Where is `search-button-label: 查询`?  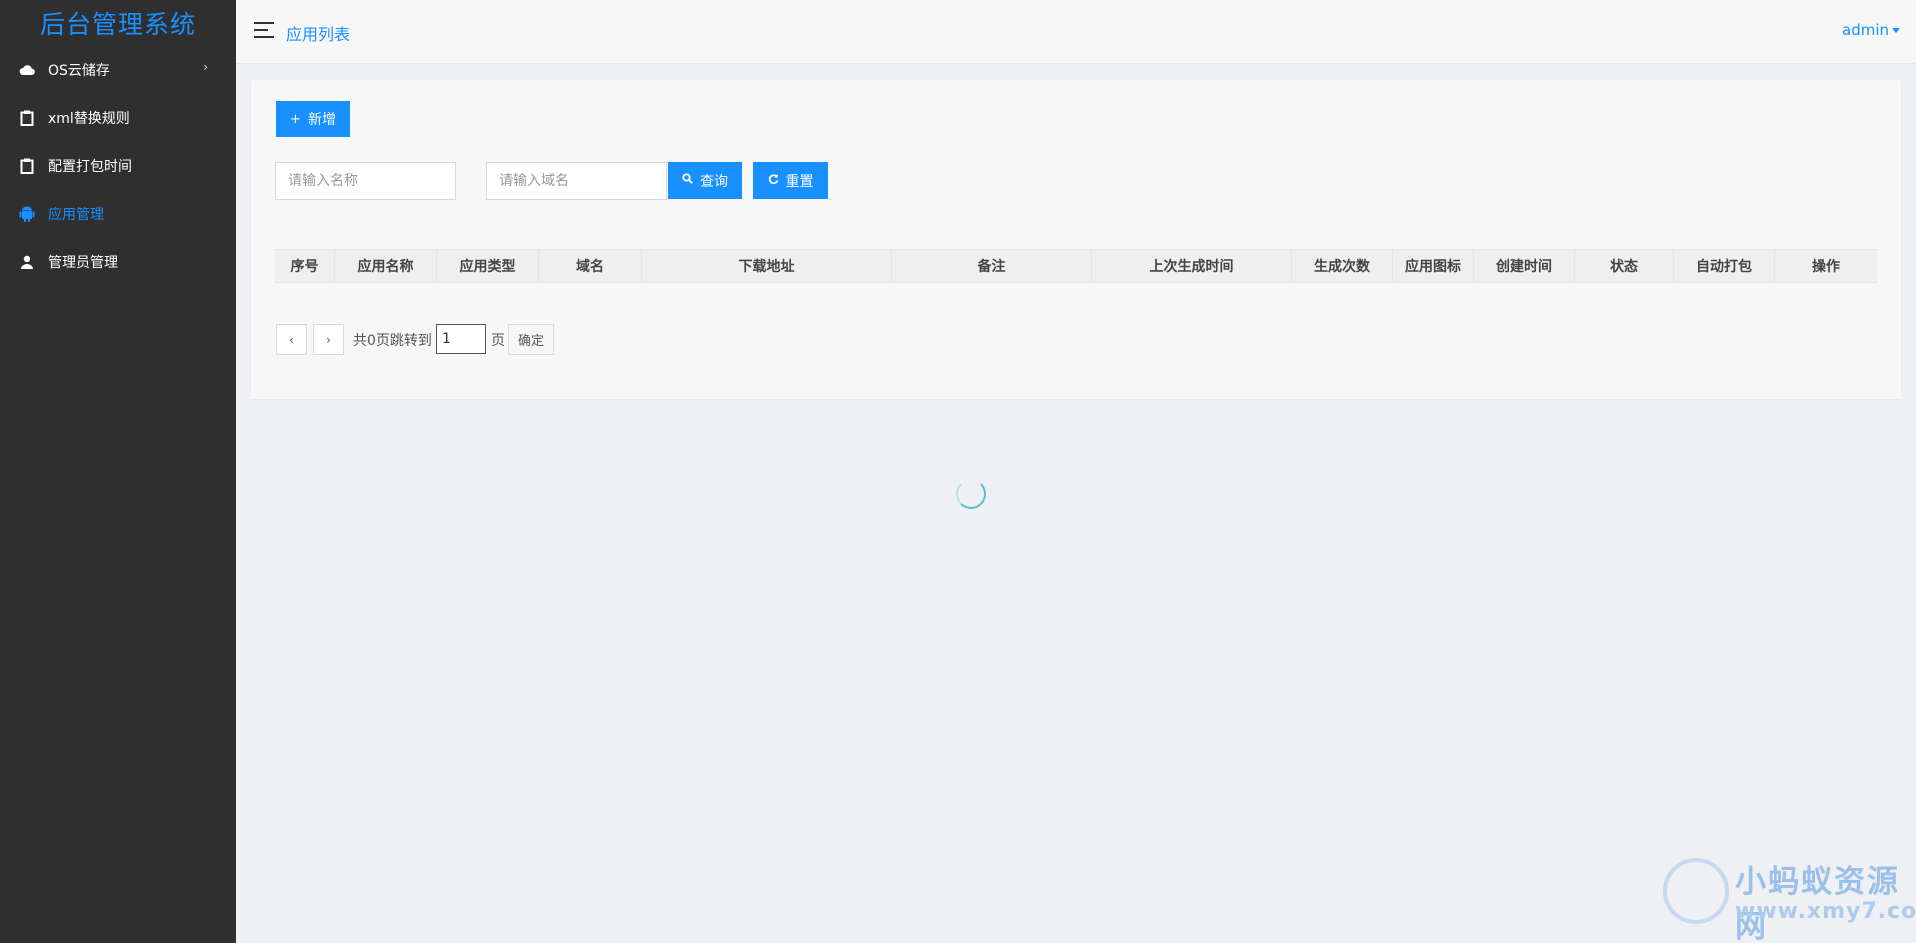
search-button-label: 查询 is located at coordinates (714, 181).